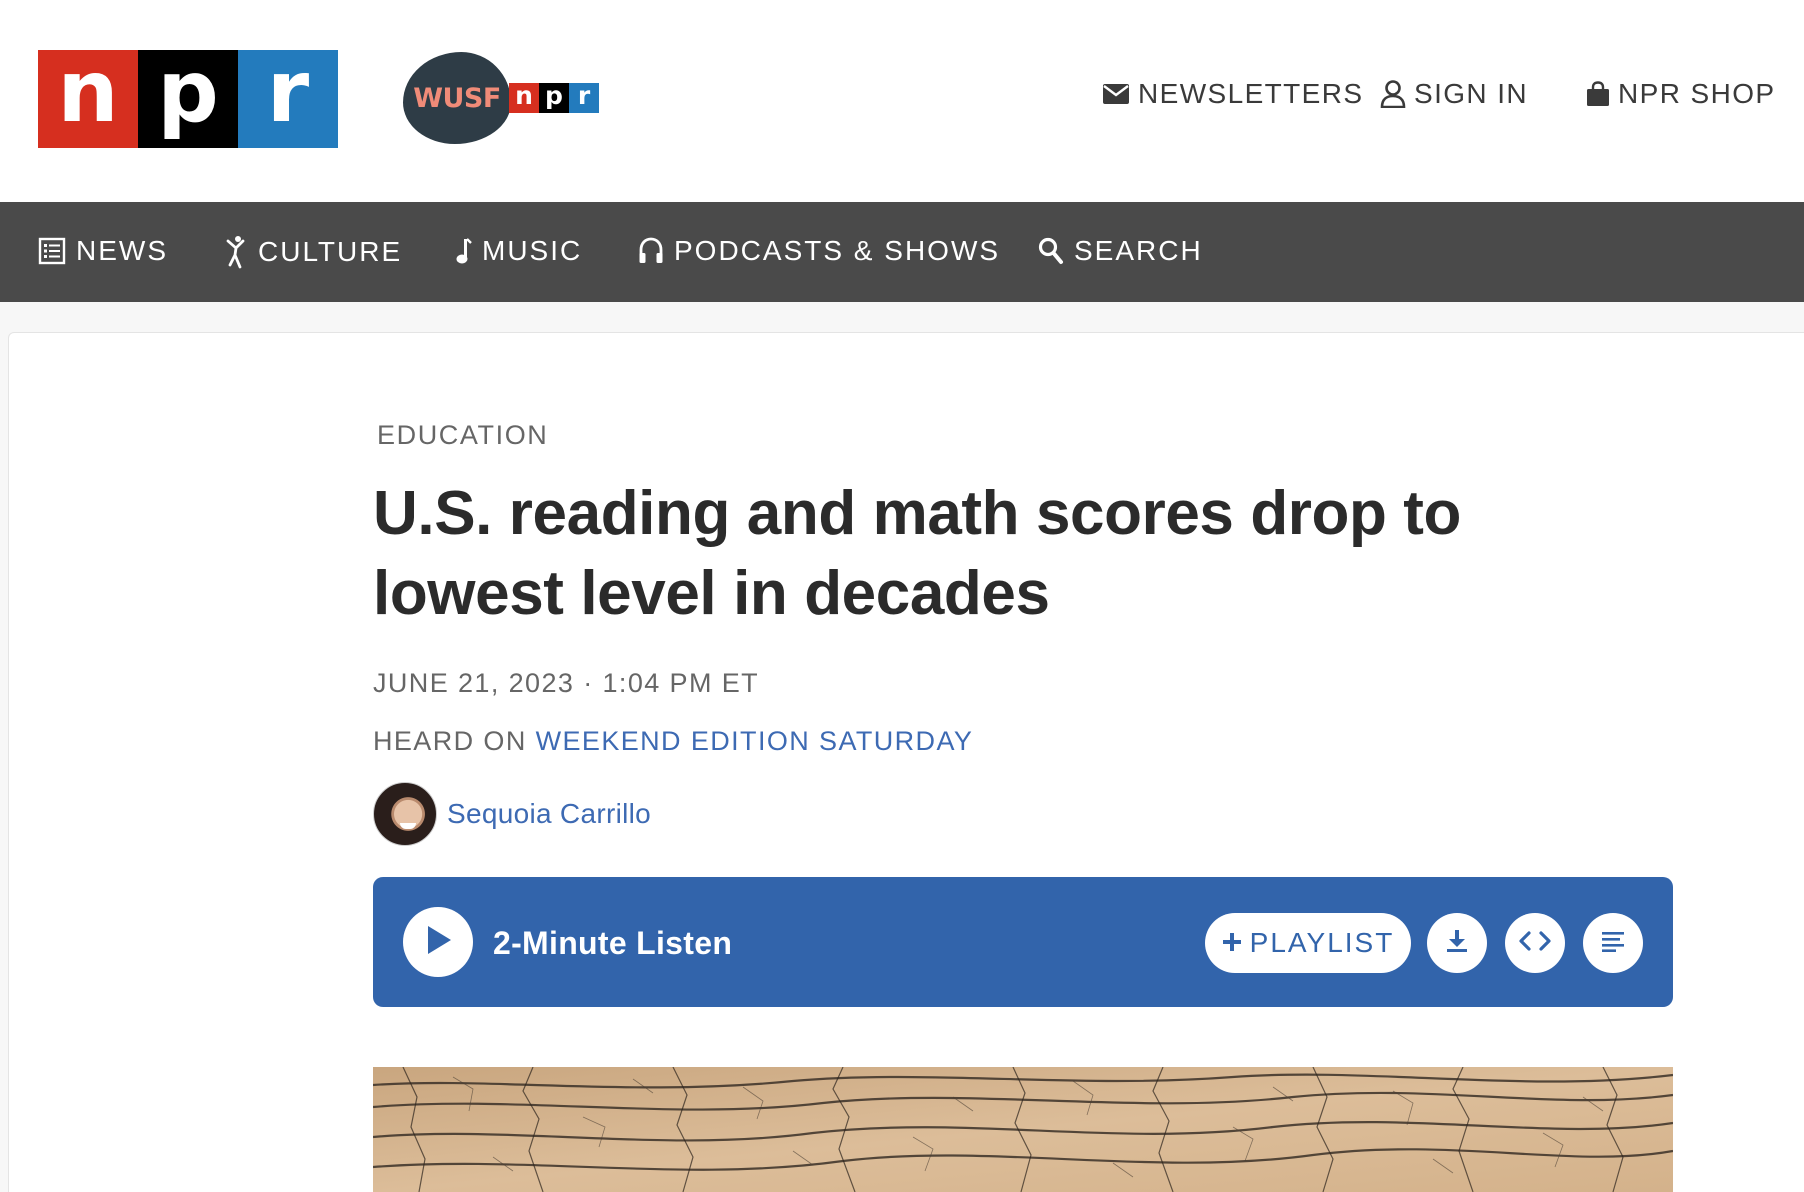  Describe the element at coordinates (549, 814) in the screenshot. I see `author-link: Sequoia Carrillo` at that location.